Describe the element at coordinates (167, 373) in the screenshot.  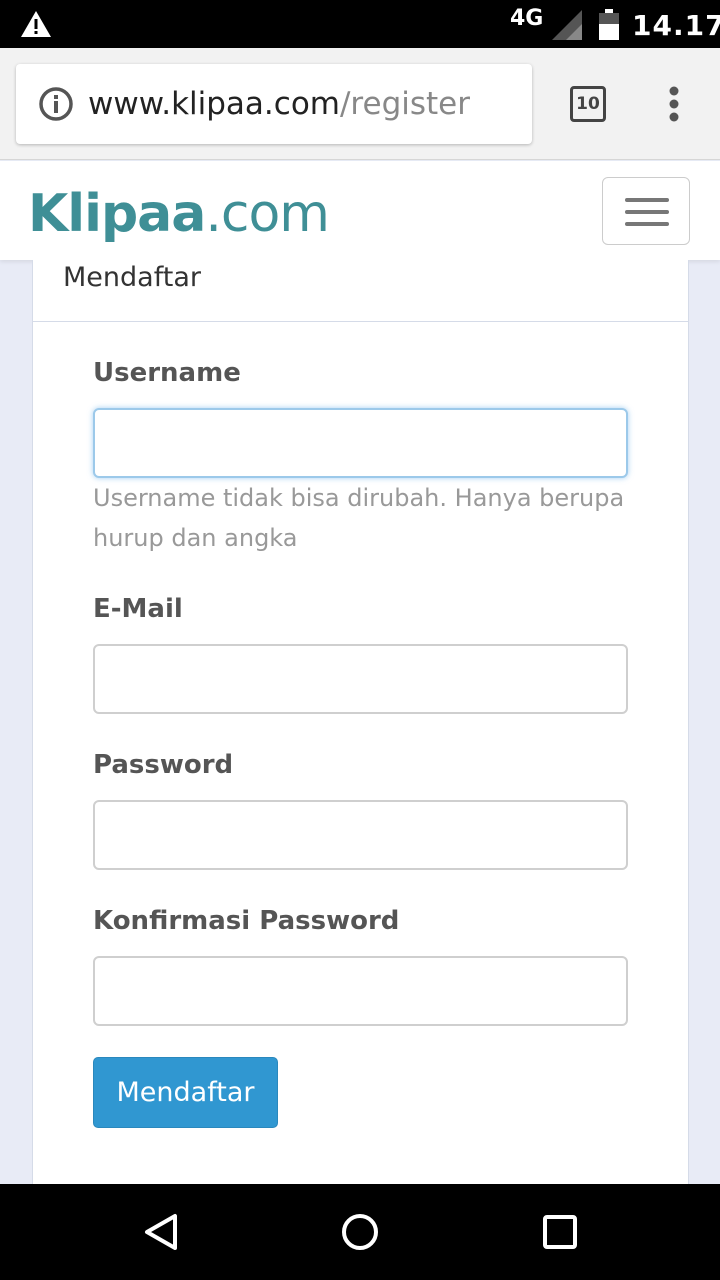
I see `username-label: Username` at that location.